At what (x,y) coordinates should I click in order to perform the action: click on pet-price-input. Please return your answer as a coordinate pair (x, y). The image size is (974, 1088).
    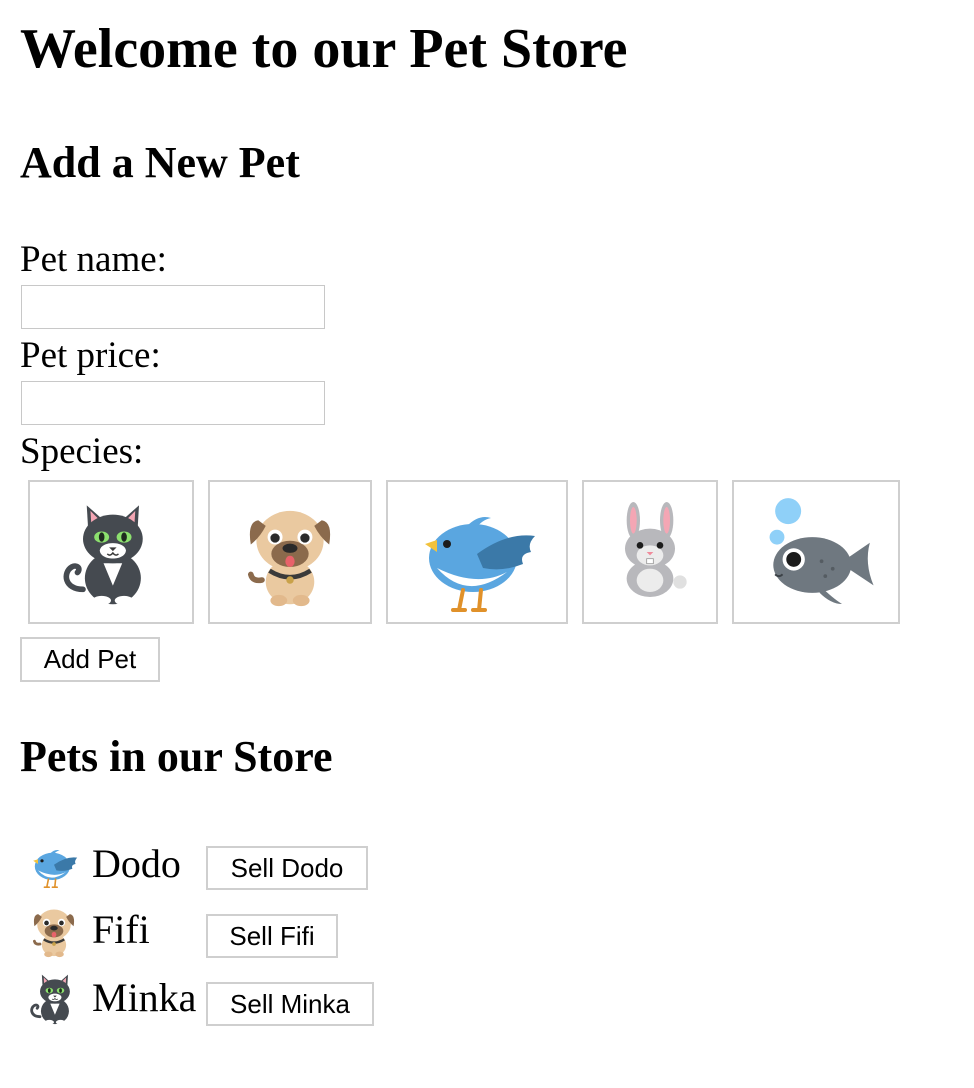
    Looking at the image, I should click on (173, 403).